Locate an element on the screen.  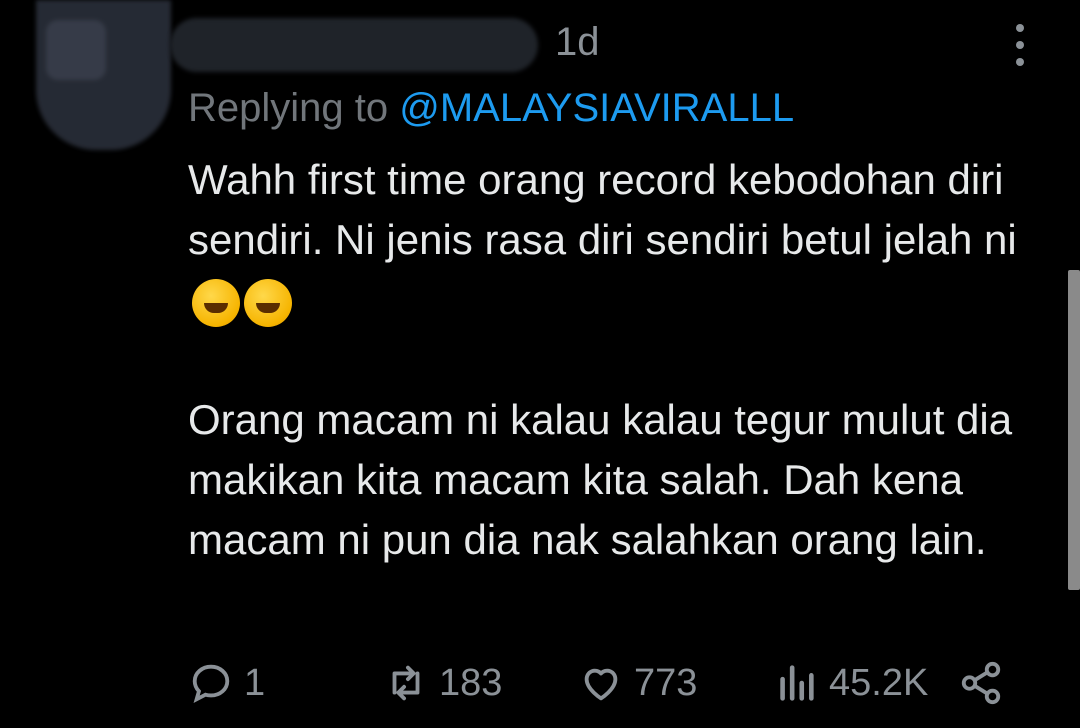
tweet-actions-bar: 1 183 773 45.2K is located at coordinates (598, 685).